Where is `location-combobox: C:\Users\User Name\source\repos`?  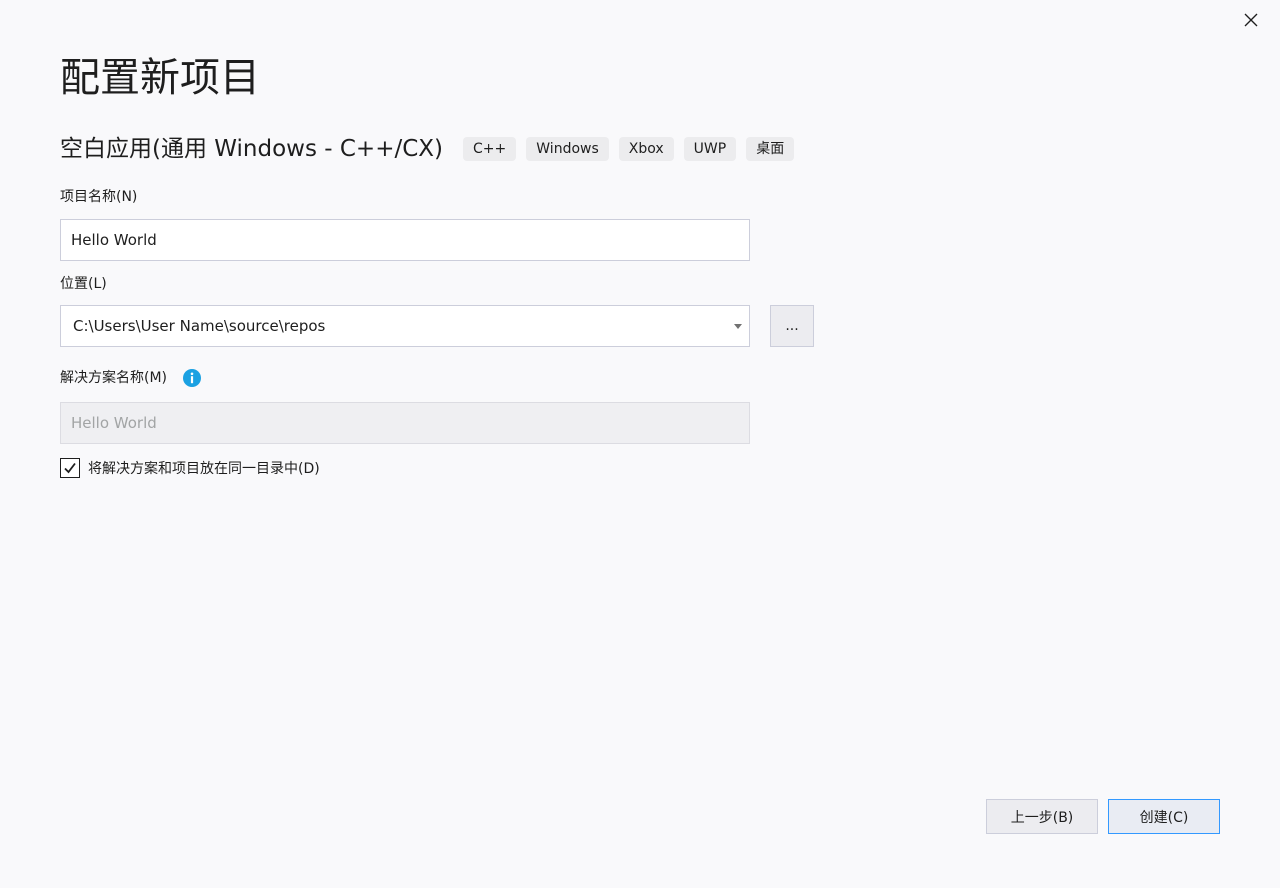 location-combobox: C:\Users\User Name\source\repos is located at coordinates (405, 326).